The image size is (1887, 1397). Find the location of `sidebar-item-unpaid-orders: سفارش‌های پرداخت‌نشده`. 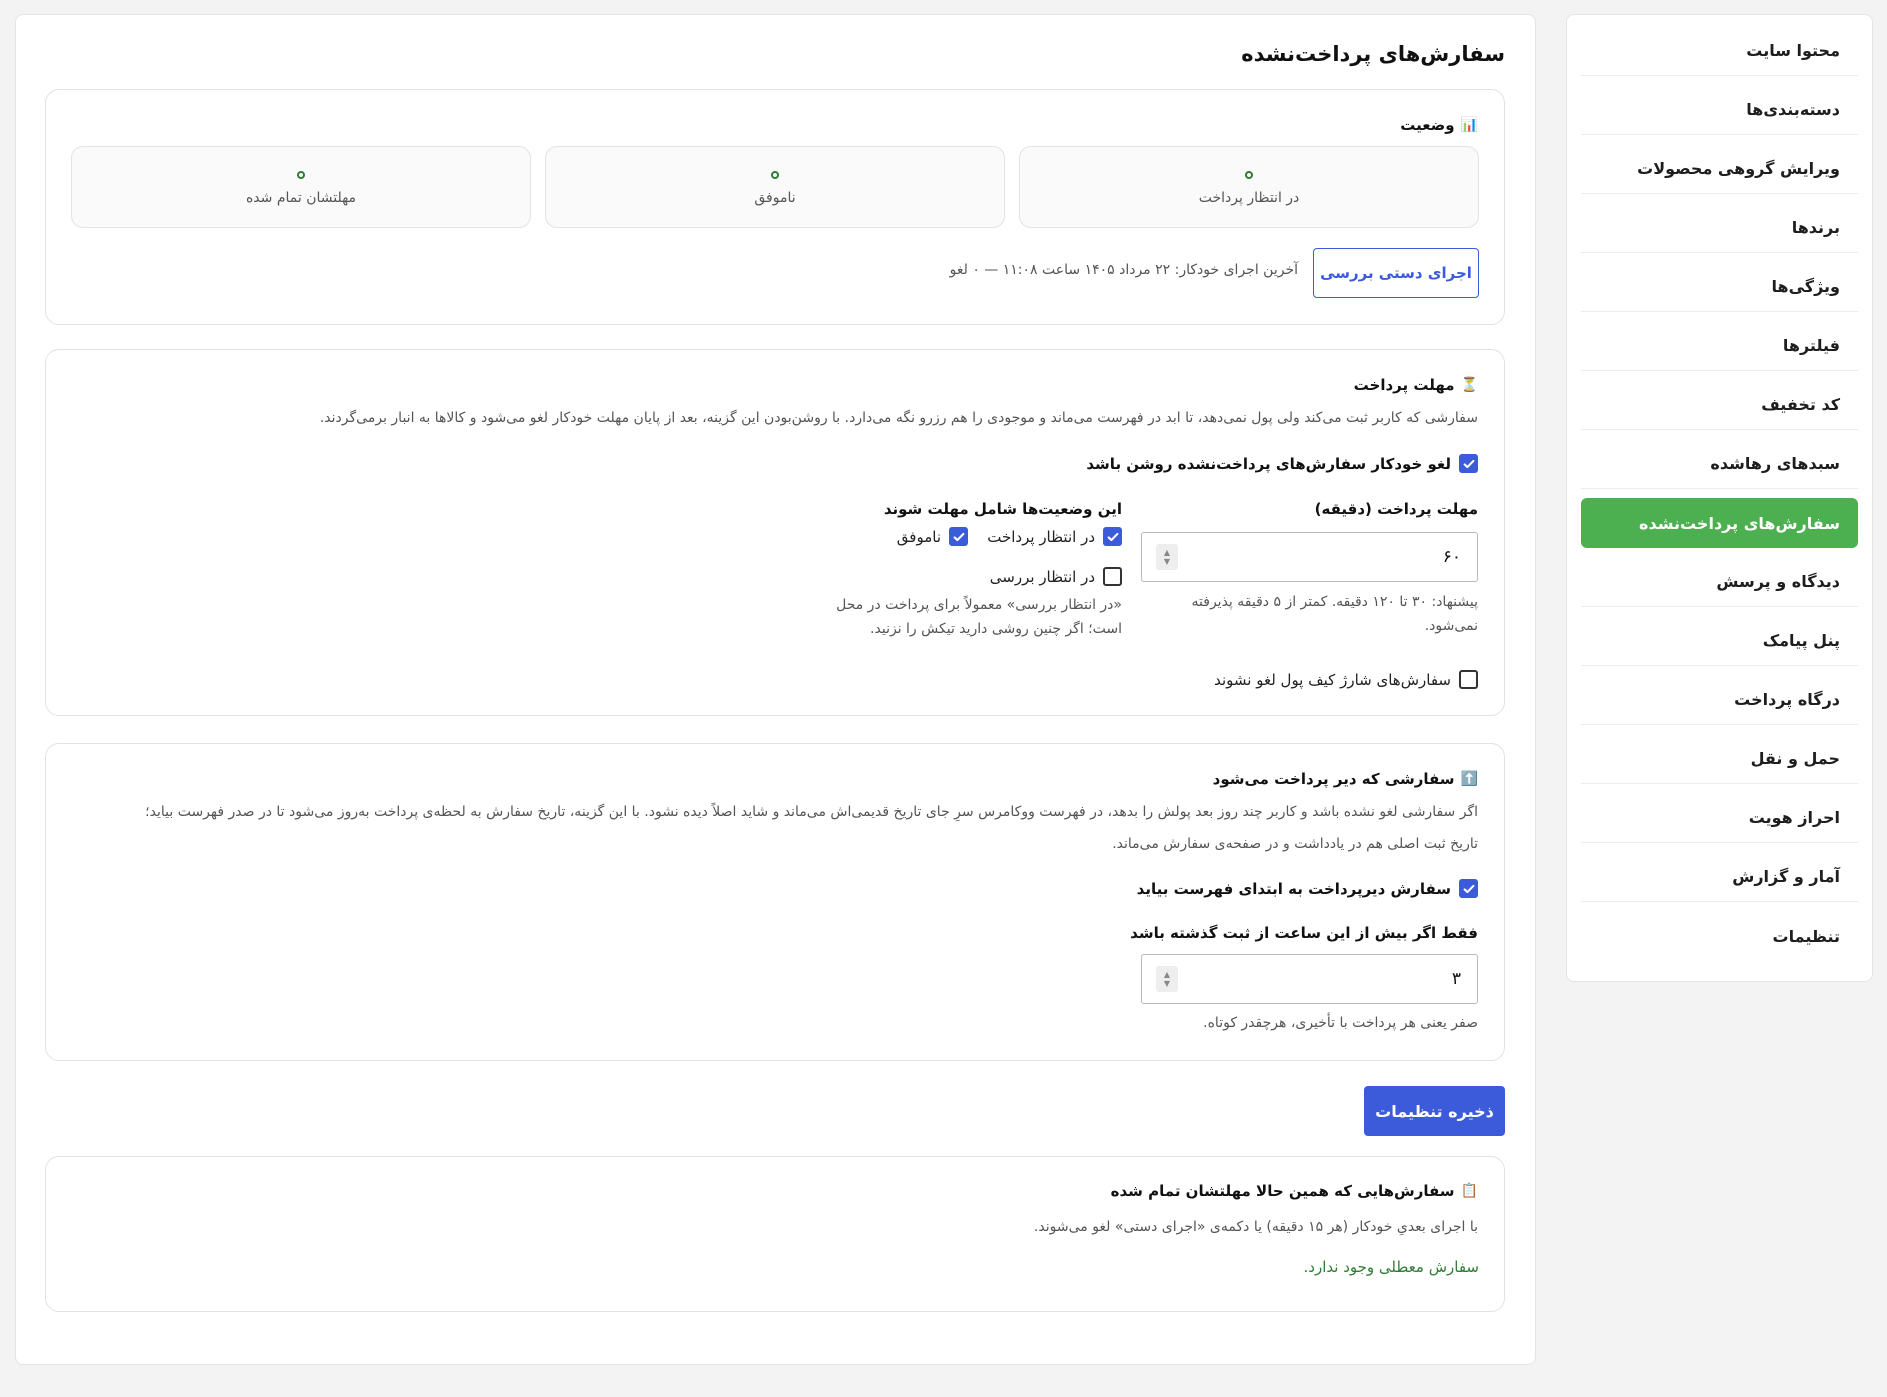

sidebar-item-unpaid-orders: سفارش‌های پرداخت‌نشده is located at coordinates (1719, 523).